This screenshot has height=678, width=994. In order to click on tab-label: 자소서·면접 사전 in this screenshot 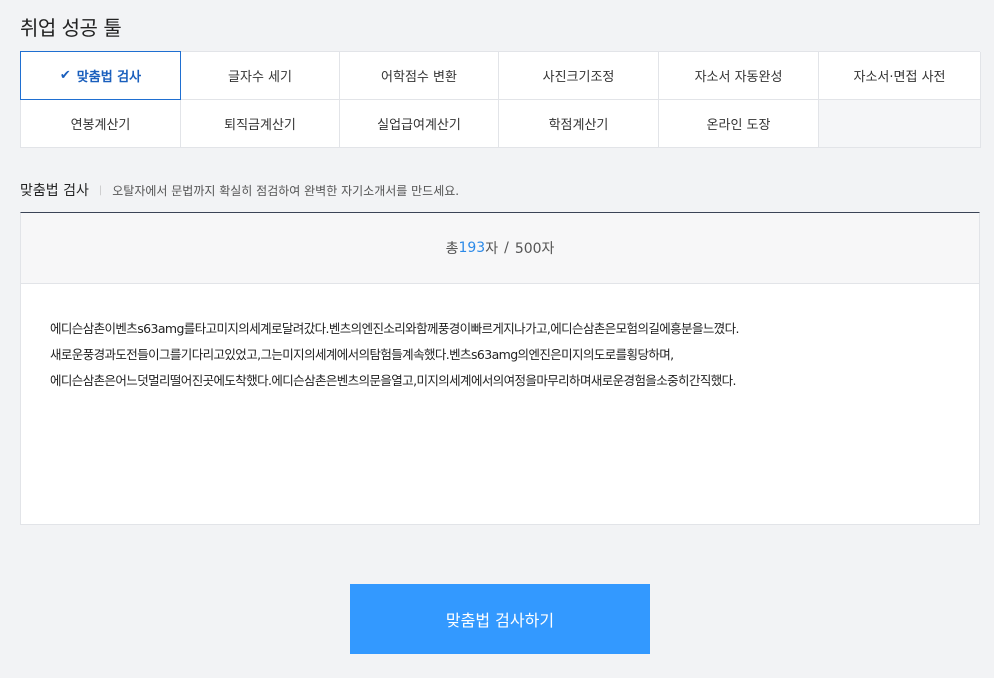, I will do `click(899, 77)`.